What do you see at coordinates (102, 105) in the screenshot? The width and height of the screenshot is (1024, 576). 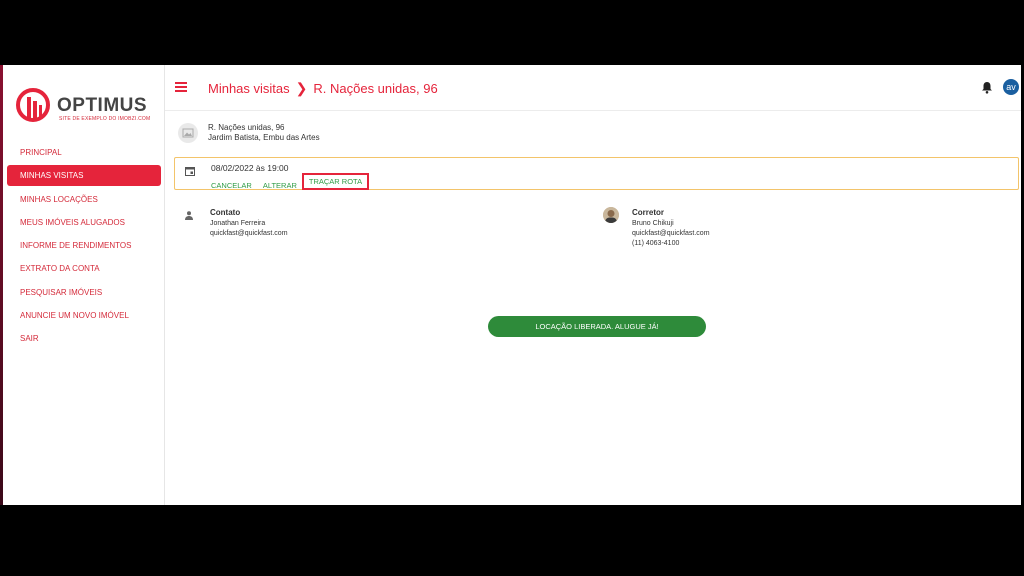 I see `brand-name: OPTIMUS` at bounding box center [102, 105].